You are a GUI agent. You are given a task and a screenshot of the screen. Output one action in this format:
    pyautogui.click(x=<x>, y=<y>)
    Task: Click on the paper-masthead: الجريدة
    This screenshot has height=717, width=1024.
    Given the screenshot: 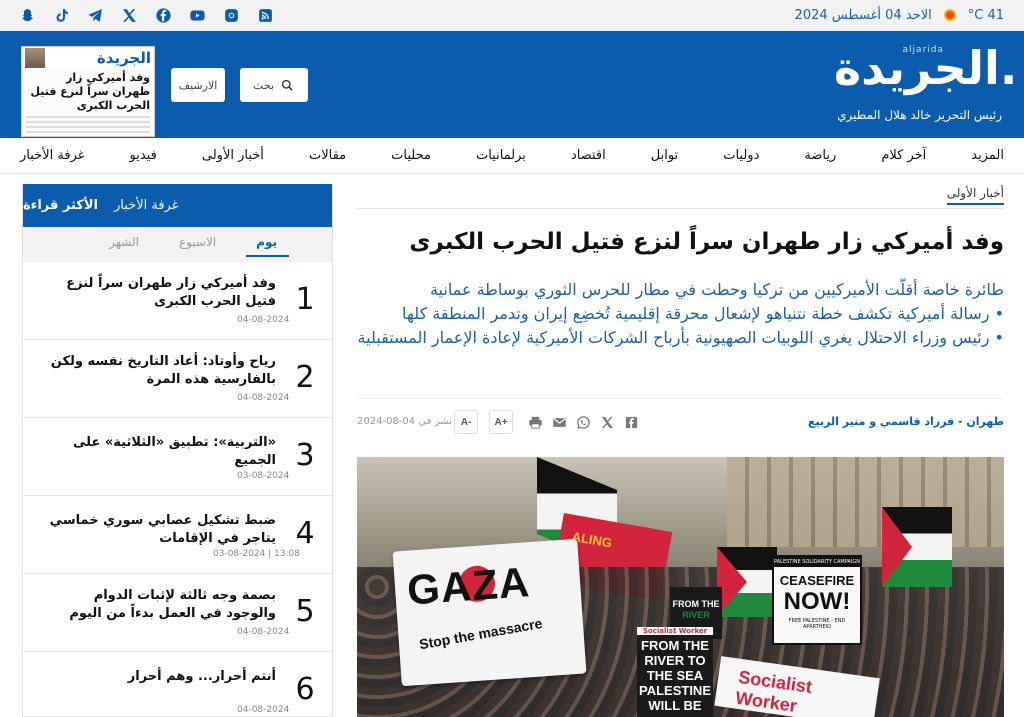 What is the action you would take?
    pyautogui.click(x=88, y=58)
    